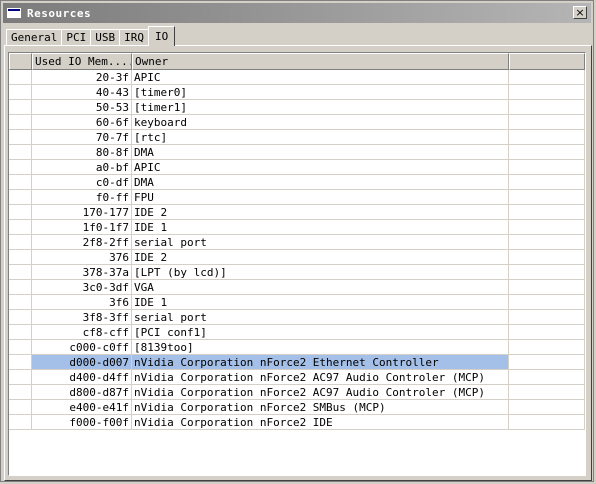  I want to click on table-row: 40-43 [timer0], so click(297, 92).